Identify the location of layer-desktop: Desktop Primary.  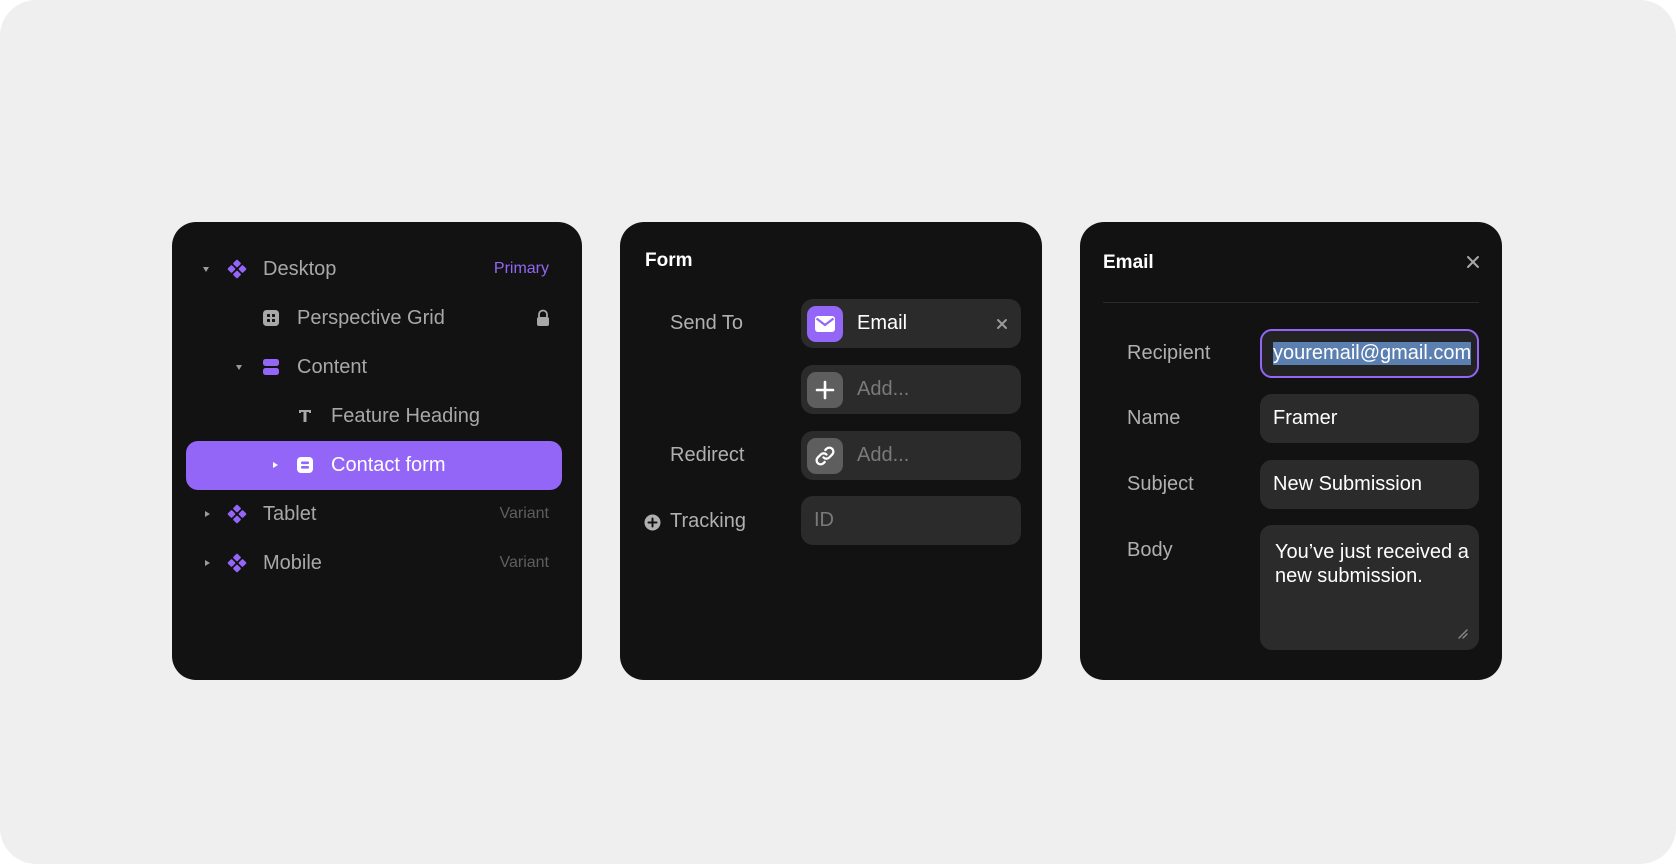
(374, 269).